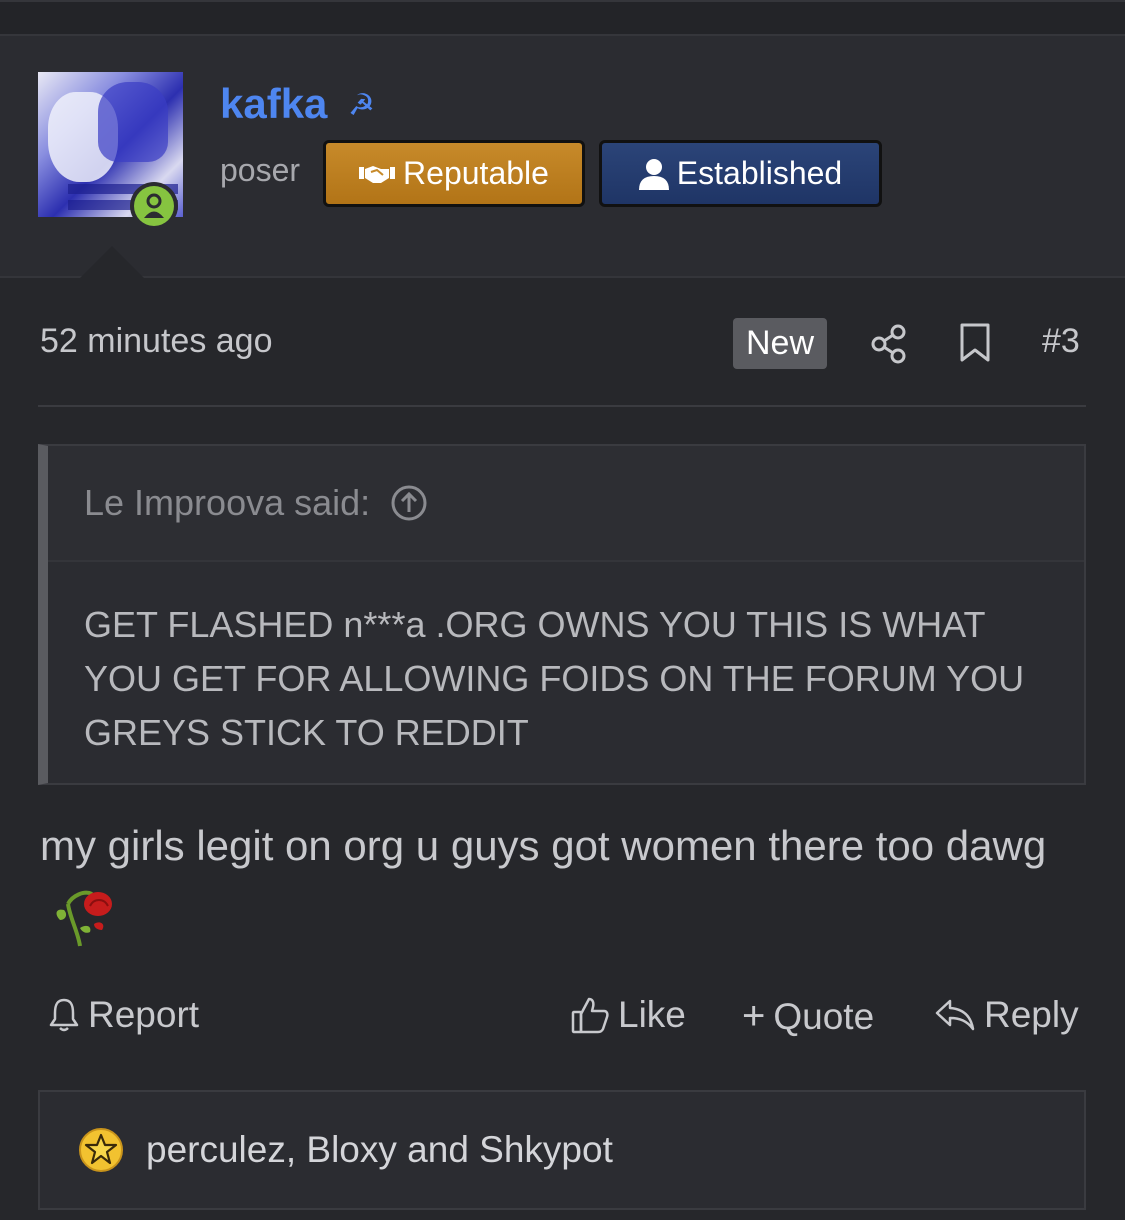 The width and height of the screenshot is (1125, 1220). Describe the element at coordinates (955, 1015) in the screenshot. I see `reply-arrow-icon` at that location.